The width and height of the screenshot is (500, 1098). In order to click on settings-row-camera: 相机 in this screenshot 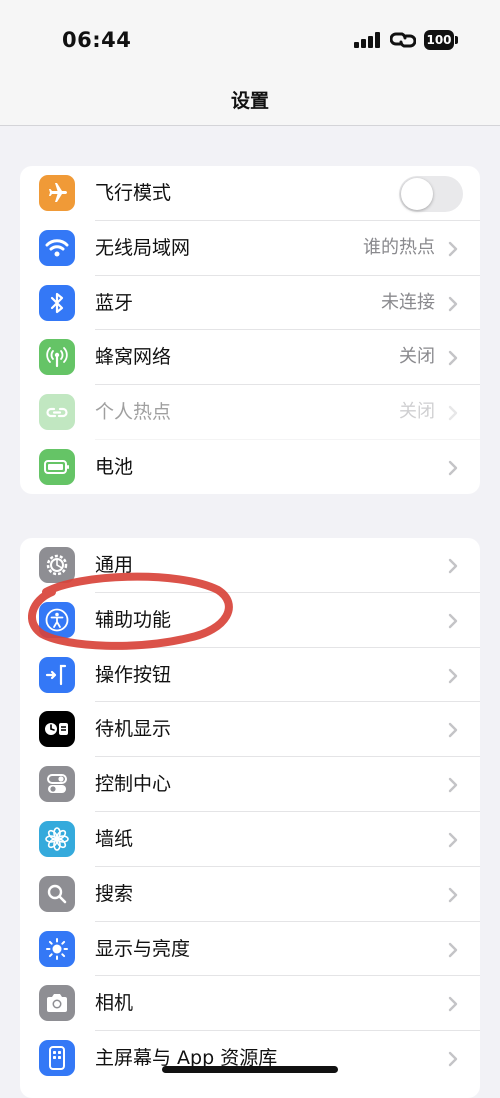, I will do `click(250, 1004)`.